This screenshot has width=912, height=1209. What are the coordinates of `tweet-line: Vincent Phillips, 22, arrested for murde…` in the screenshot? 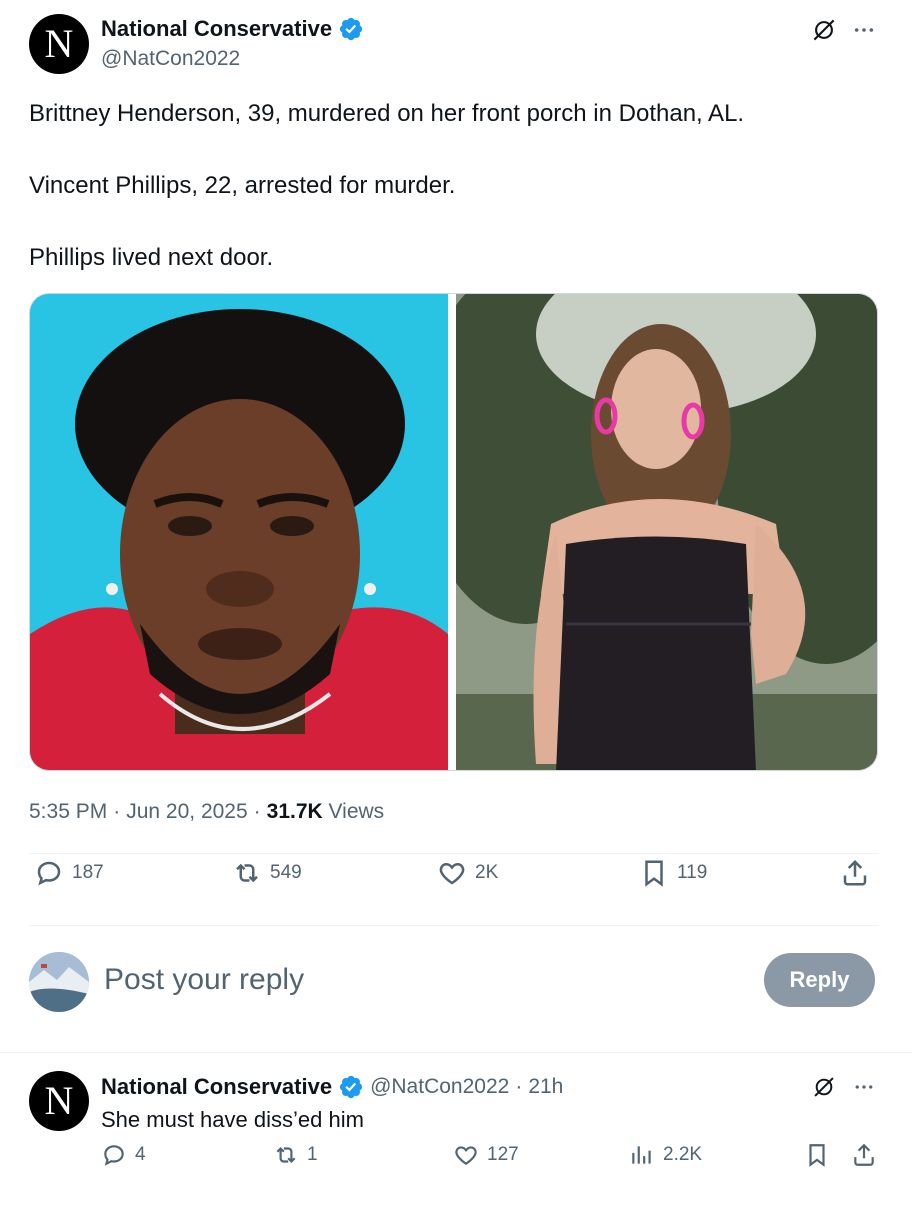 It's located at (242, 185).